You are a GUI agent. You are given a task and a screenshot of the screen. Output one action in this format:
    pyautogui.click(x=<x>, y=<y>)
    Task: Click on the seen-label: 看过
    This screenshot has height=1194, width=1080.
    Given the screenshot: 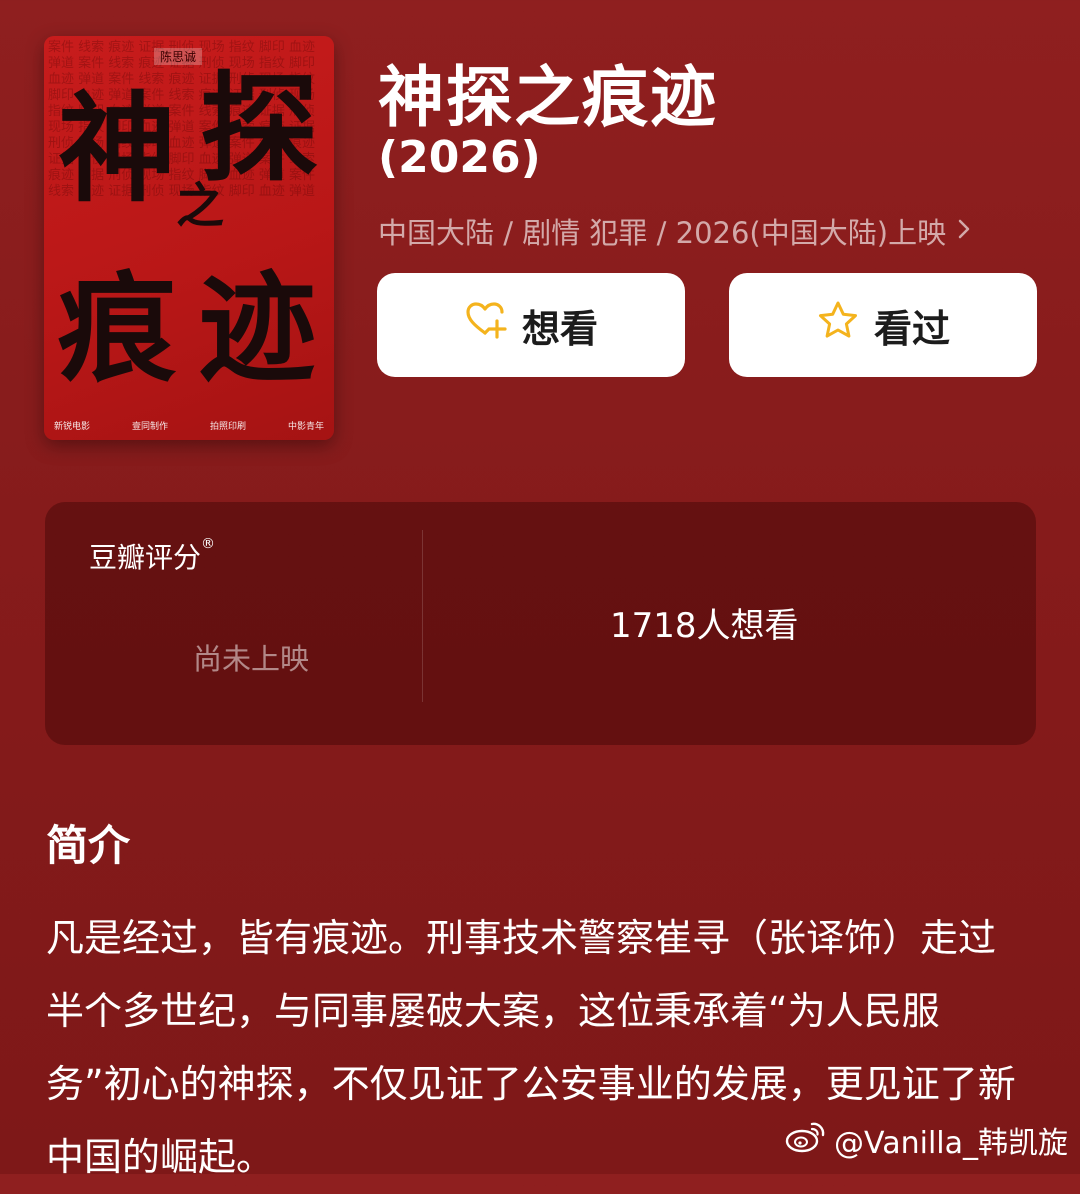 What is the action you would take?
    pyautogui.click(x=911, y=328)
    